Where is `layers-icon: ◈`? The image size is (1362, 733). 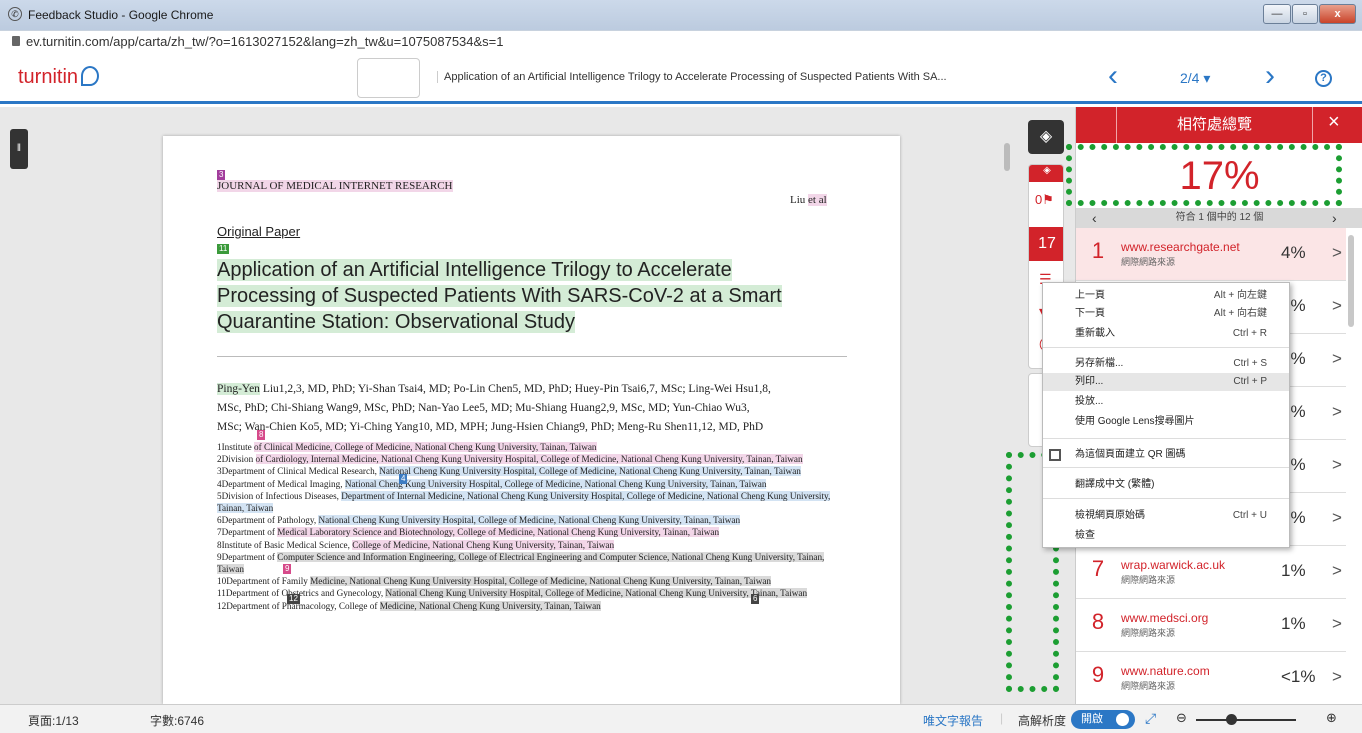
layers-icon: ◈ is located at coordinates (1046, 137).